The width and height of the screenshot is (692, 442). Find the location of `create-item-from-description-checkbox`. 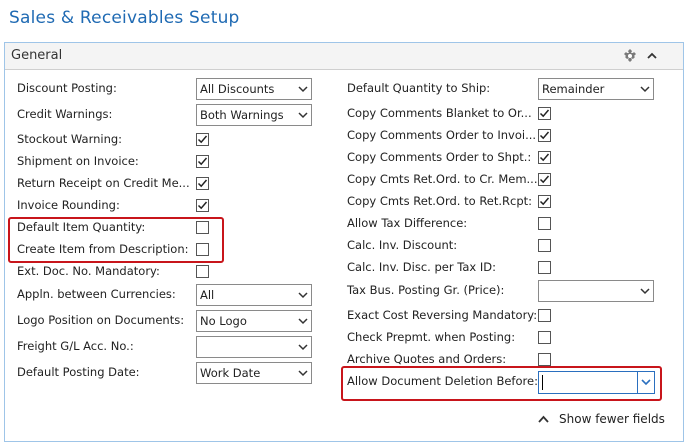

create-item-from-description-checkbox is located at coordinates (202, 249).